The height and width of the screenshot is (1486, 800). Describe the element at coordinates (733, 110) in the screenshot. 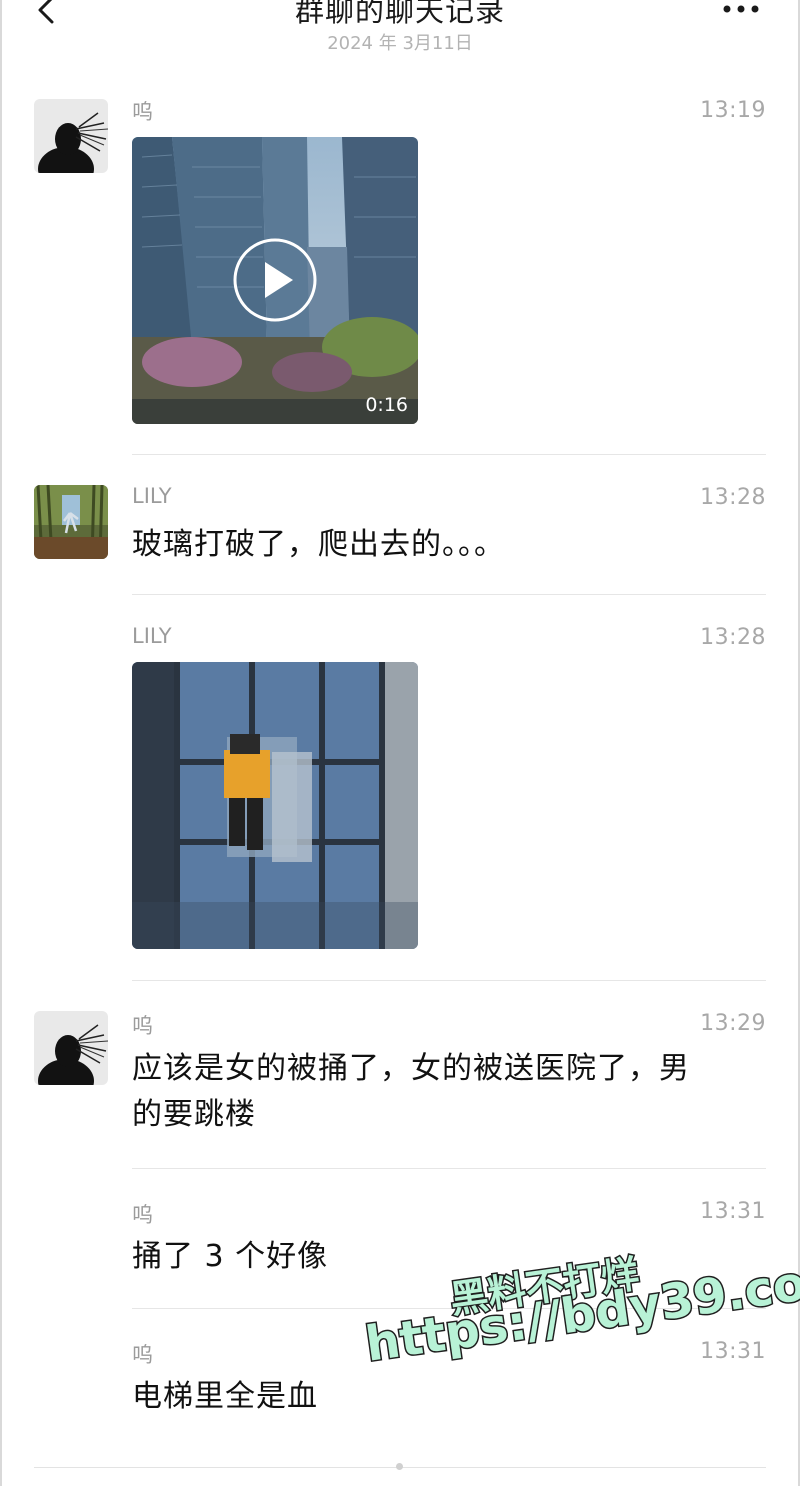

I see `message-time: 13:19` at that location.